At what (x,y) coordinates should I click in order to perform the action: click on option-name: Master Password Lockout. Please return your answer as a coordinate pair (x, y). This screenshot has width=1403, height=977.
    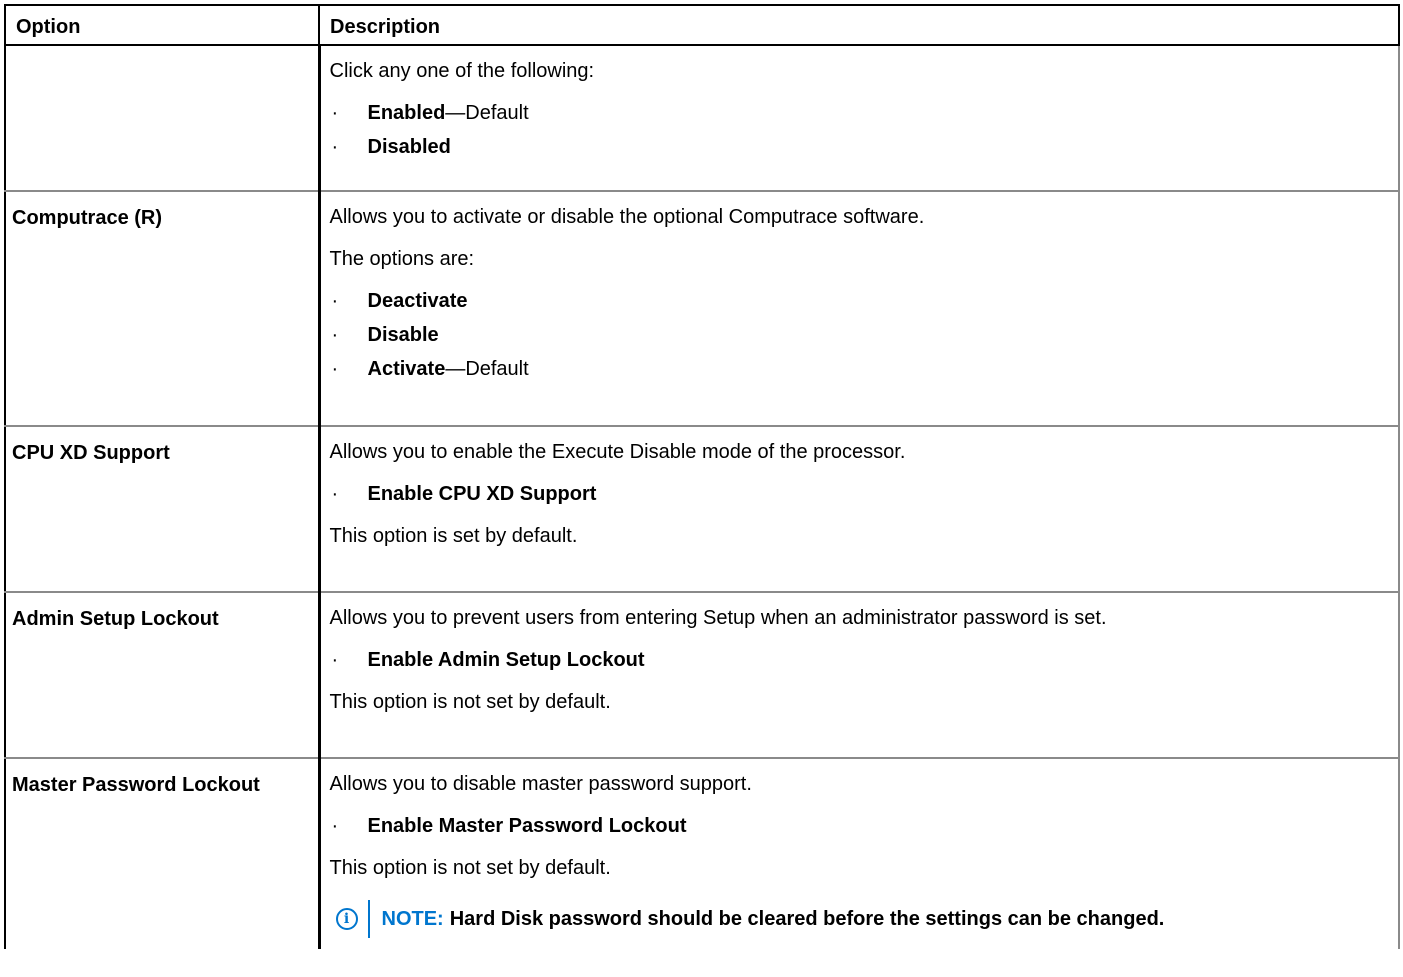
    Looking at the image, I should click on (162, 853).